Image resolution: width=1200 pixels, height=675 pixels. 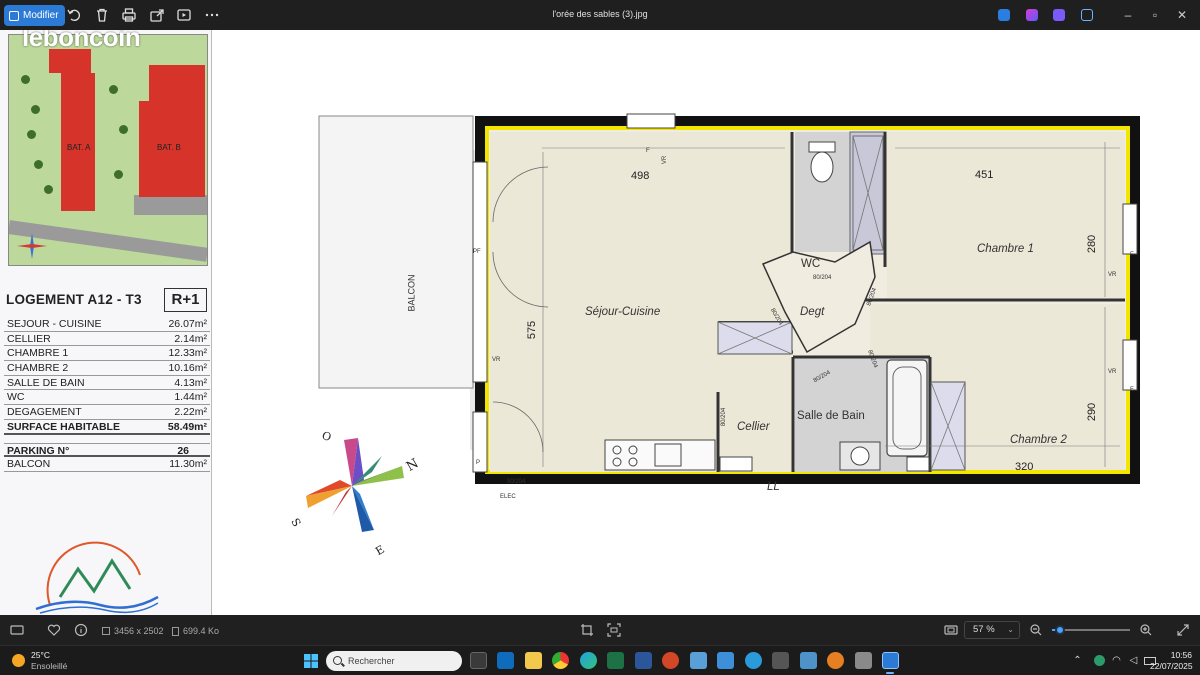 What do you see at coordinates (102, 15) in the screenshot?
I see `delete-icon` at bounding box center [102, 15].